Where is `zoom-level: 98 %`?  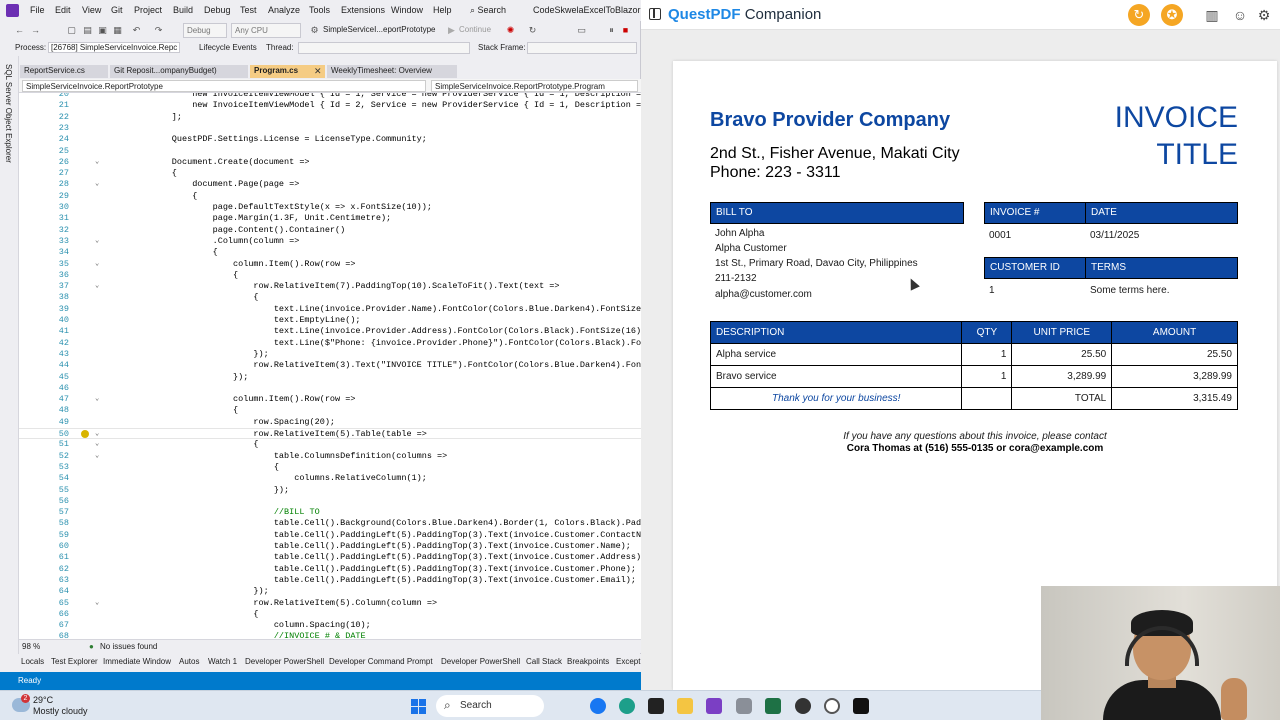 zoom-level: 98 % is located at coordinates (31, 646).